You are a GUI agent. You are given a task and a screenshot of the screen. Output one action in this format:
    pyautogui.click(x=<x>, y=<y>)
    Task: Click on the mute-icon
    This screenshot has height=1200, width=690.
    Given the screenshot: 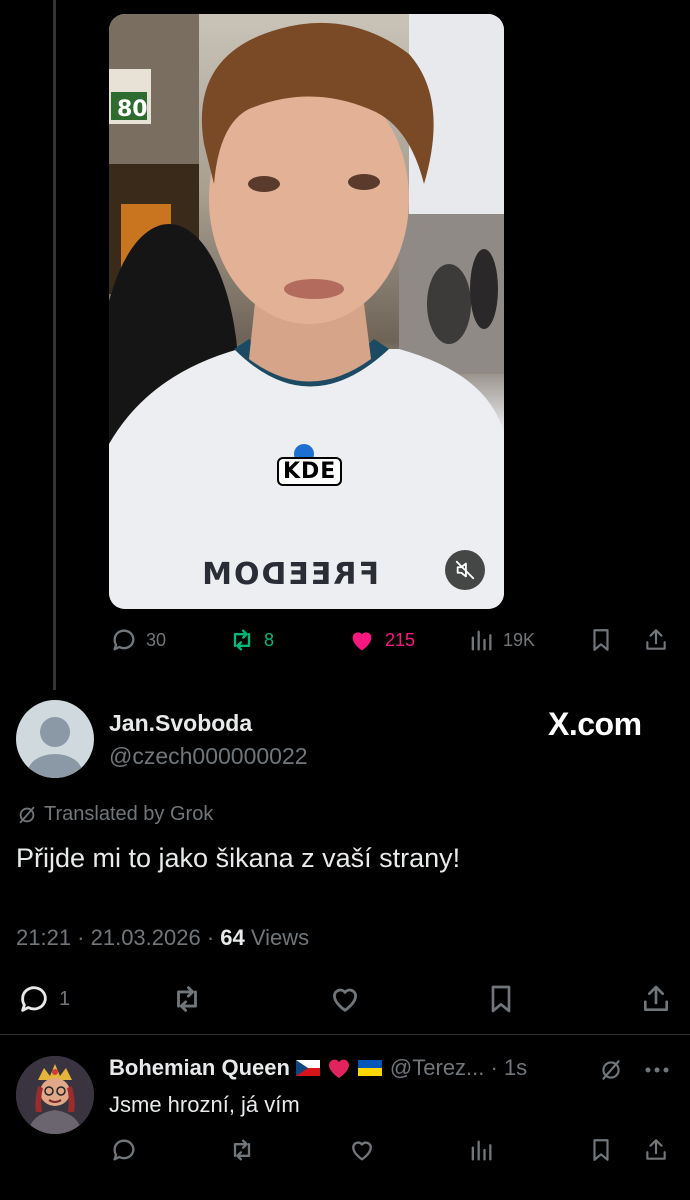 What is the action you would take?
    pyautogui.click(x=465, y=570)
    